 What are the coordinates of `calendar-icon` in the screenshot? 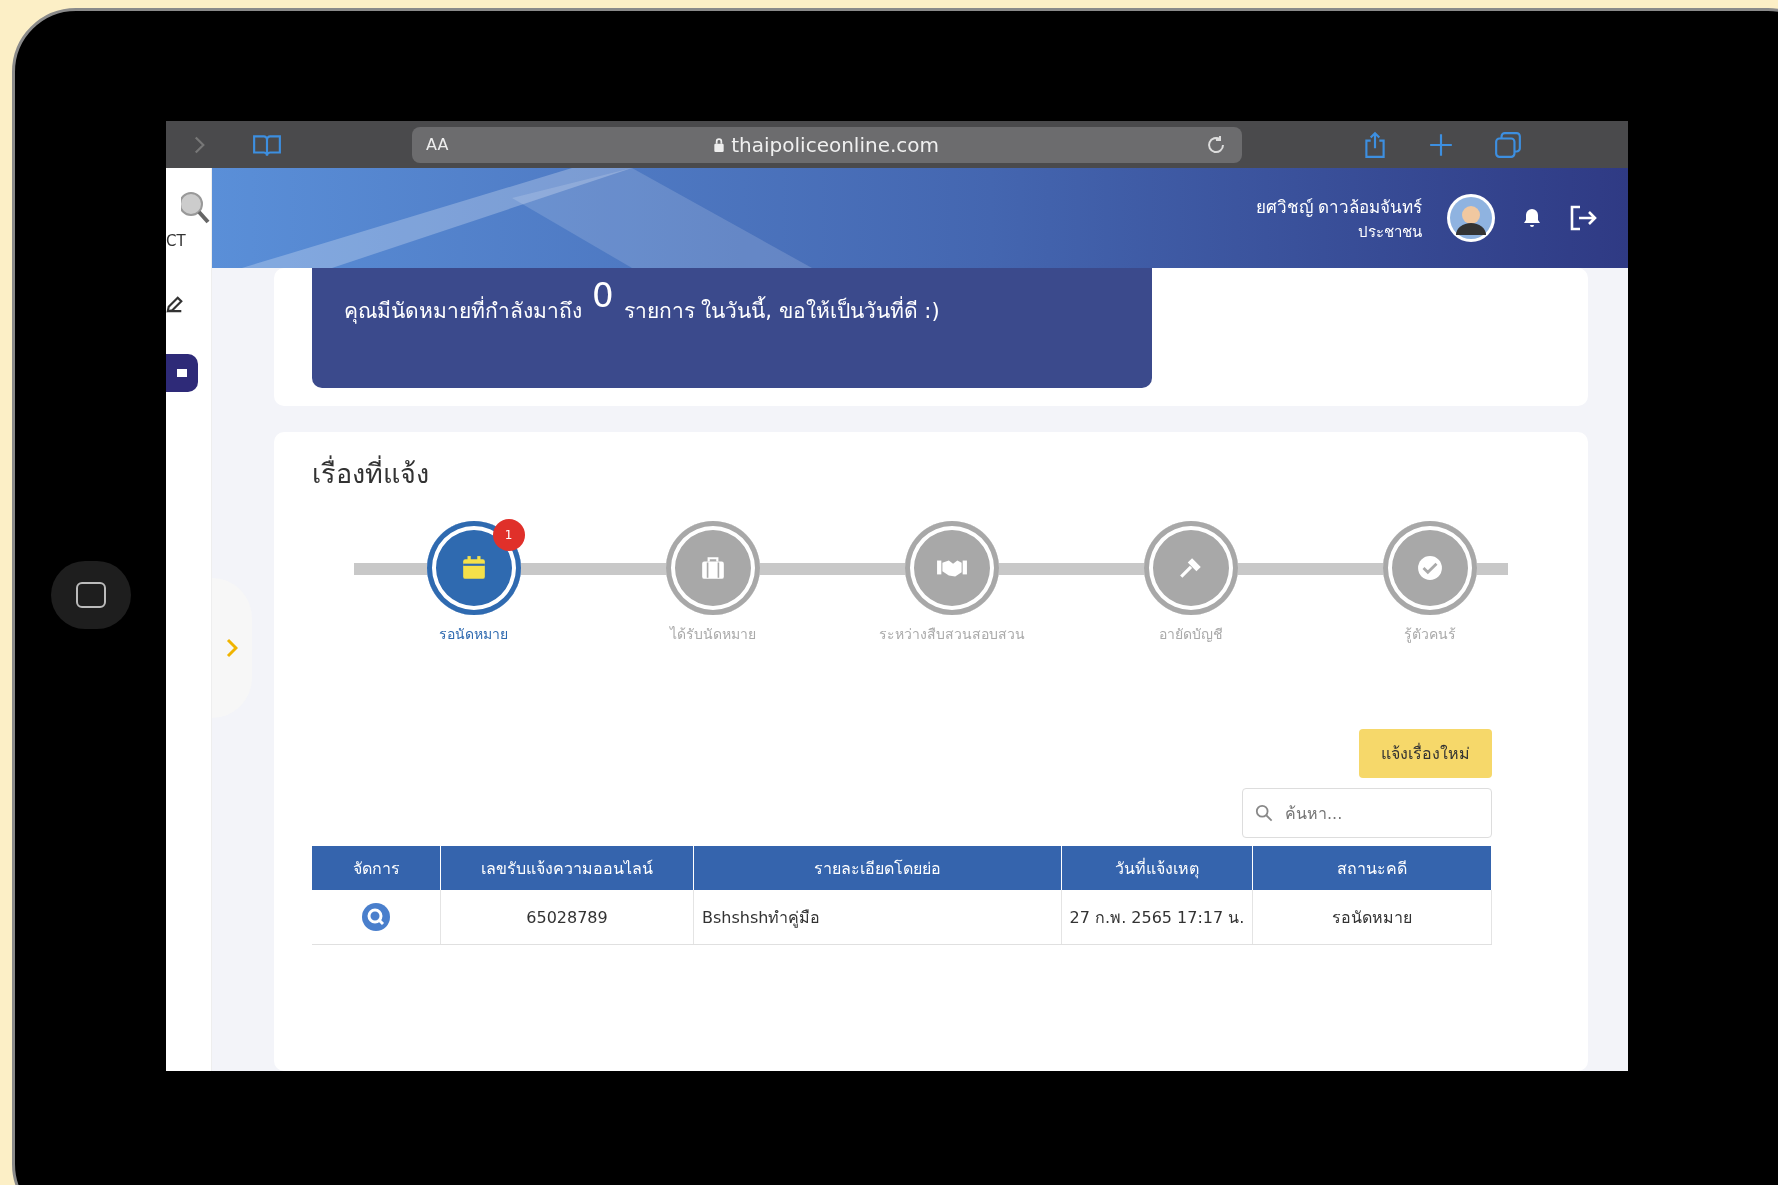 It's located at (473, 568).